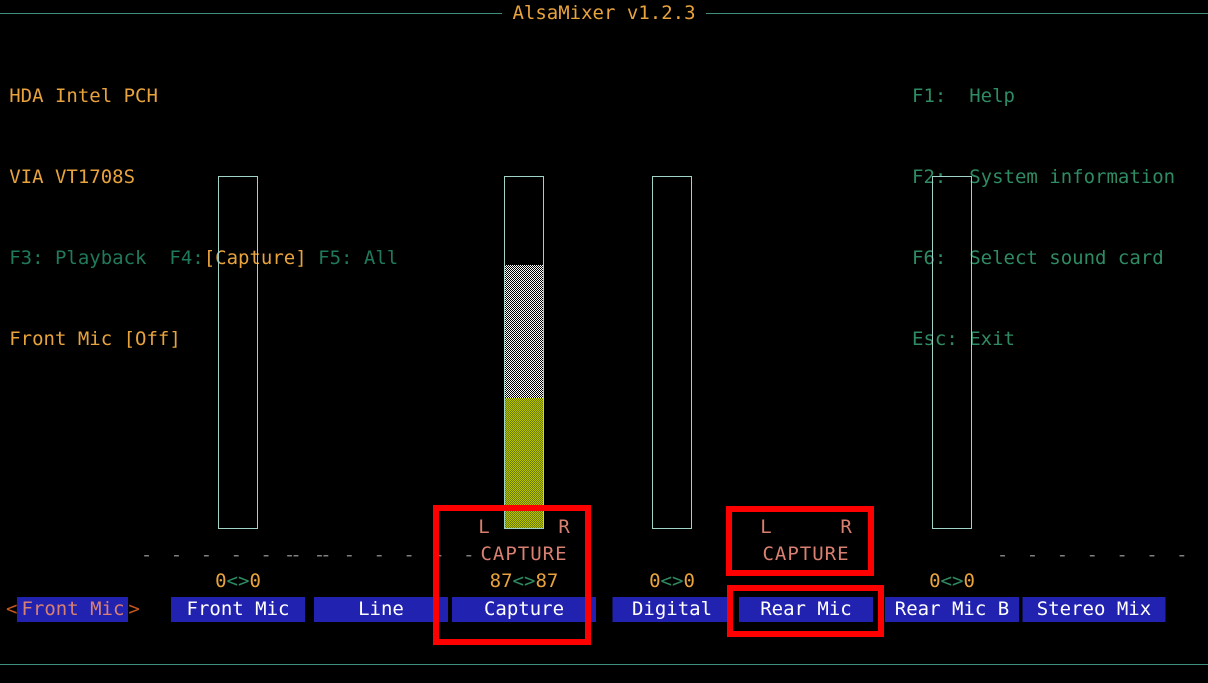 The height and width of the screenshot is (683, 1208). I want to click on channel-strip: L R CAPTURE Rear Mic, so click(806, 341).